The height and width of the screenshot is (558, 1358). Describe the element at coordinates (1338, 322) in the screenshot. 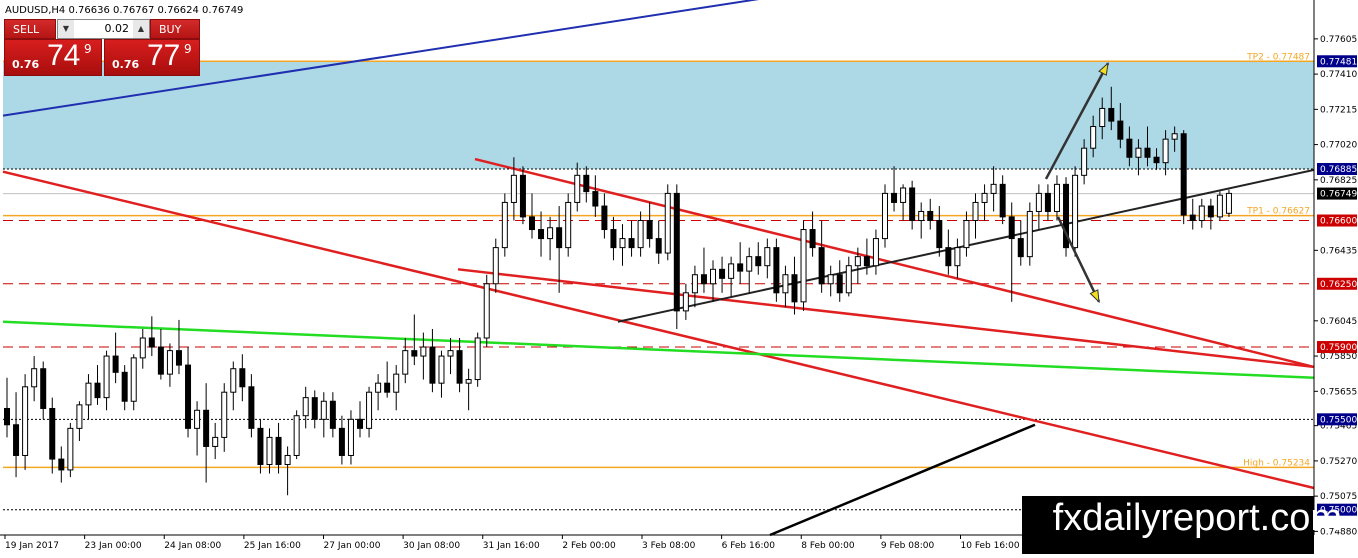

I see `y-tick-label: 0.76045` at that location.